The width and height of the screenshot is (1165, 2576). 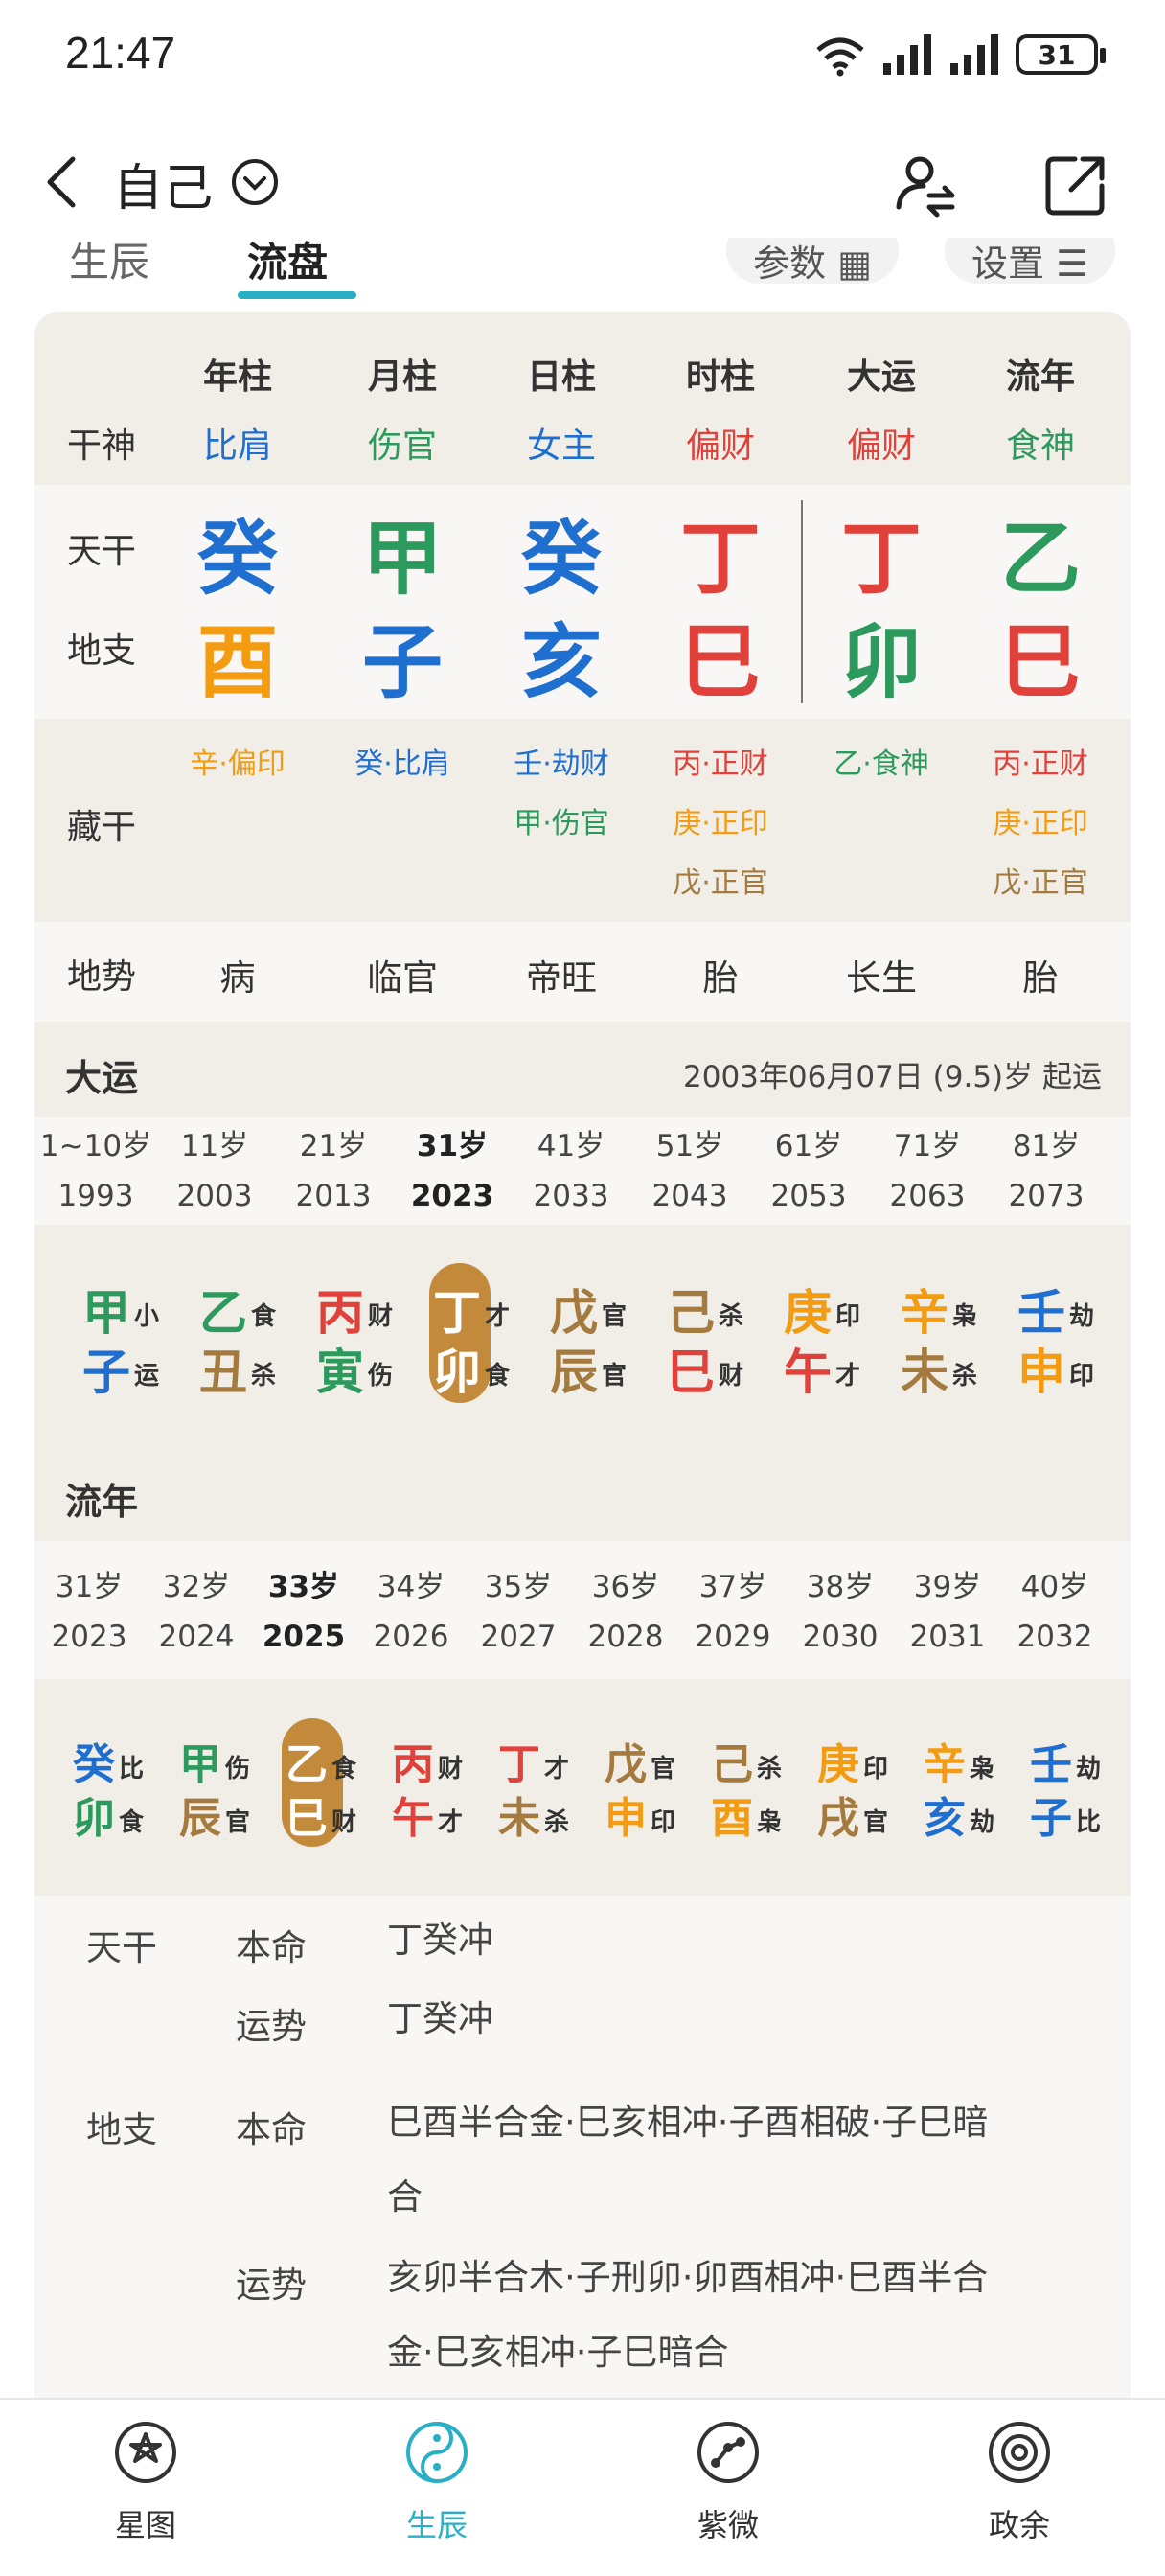 I want to click on stem-tag: 食, so click(x=344, y=1768).